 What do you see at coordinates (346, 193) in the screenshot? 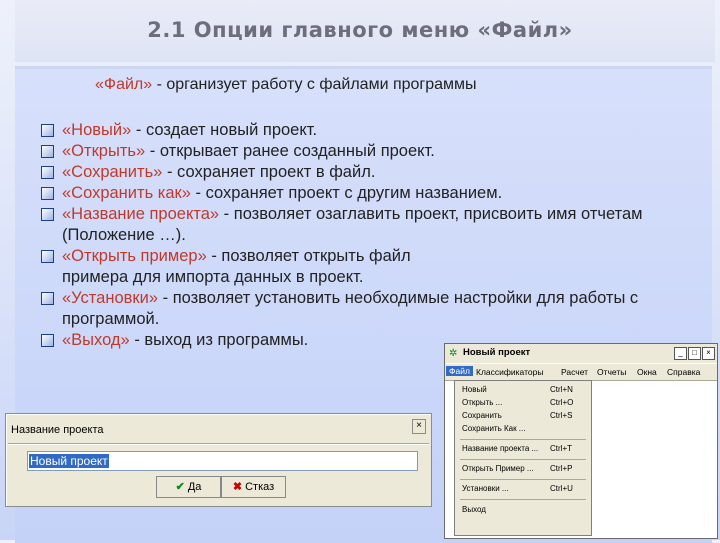
I see `option-desc: - сохраняет проект с другим названием.` at bounding box center [346, 193].